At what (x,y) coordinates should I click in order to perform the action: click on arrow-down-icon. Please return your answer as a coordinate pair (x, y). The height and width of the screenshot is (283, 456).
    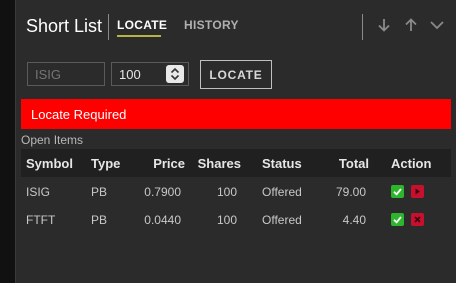
    Looking at the image, I should click on (384, 25).